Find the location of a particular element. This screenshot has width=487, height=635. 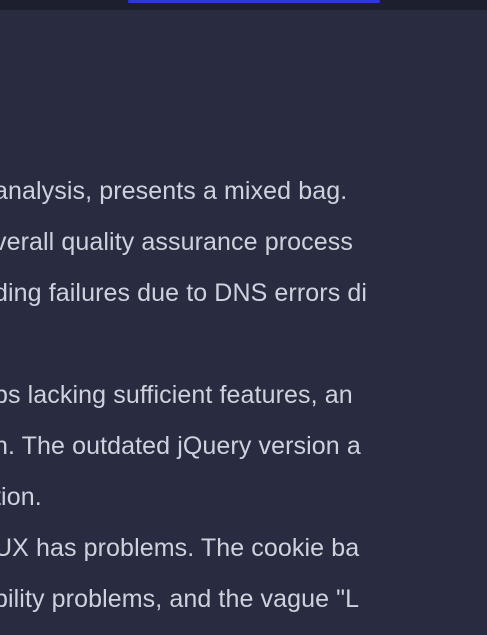

top-link-underline is located at coordinates (254, 1).